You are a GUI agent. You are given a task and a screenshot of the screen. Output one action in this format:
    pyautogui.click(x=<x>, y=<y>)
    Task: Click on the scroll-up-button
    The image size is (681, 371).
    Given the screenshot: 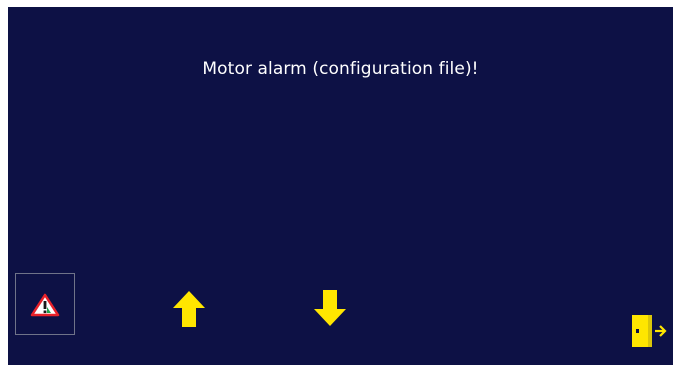 What is the action you would take?
    pyautogui.click(x=189, y=310)
    